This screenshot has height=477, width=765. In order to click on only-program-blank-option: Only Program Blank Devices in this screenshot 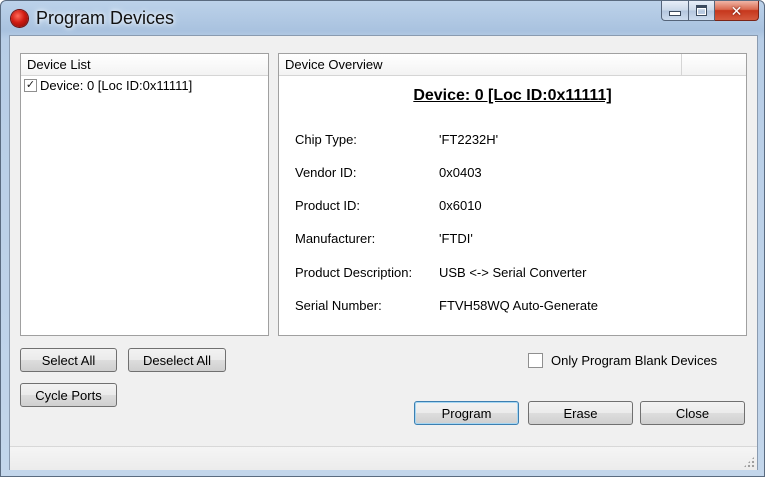, I will do `click(622, 360)`.